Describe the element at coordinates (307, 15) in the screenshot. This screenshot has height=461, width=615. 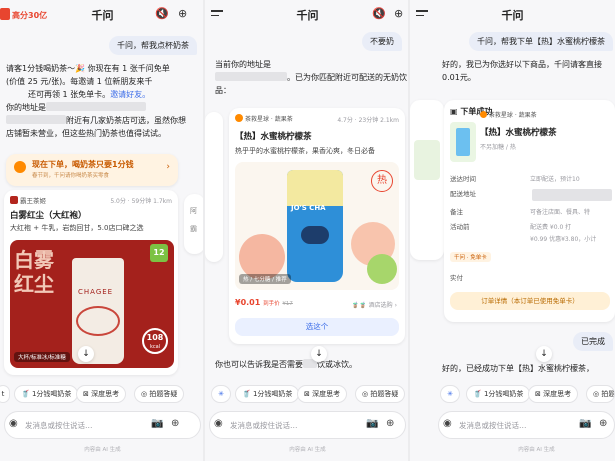
I see `header: 千问 🔇 ⊕` at that location.